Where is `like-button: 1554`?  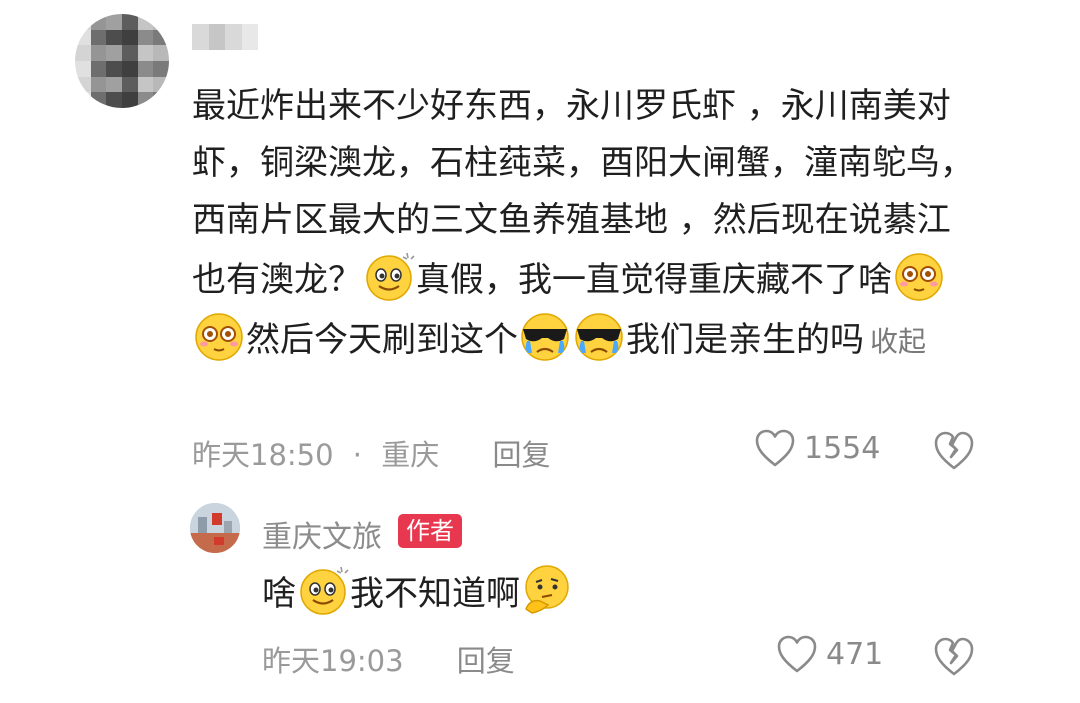
like-button: 1554 is located at coordinates (817, 448).